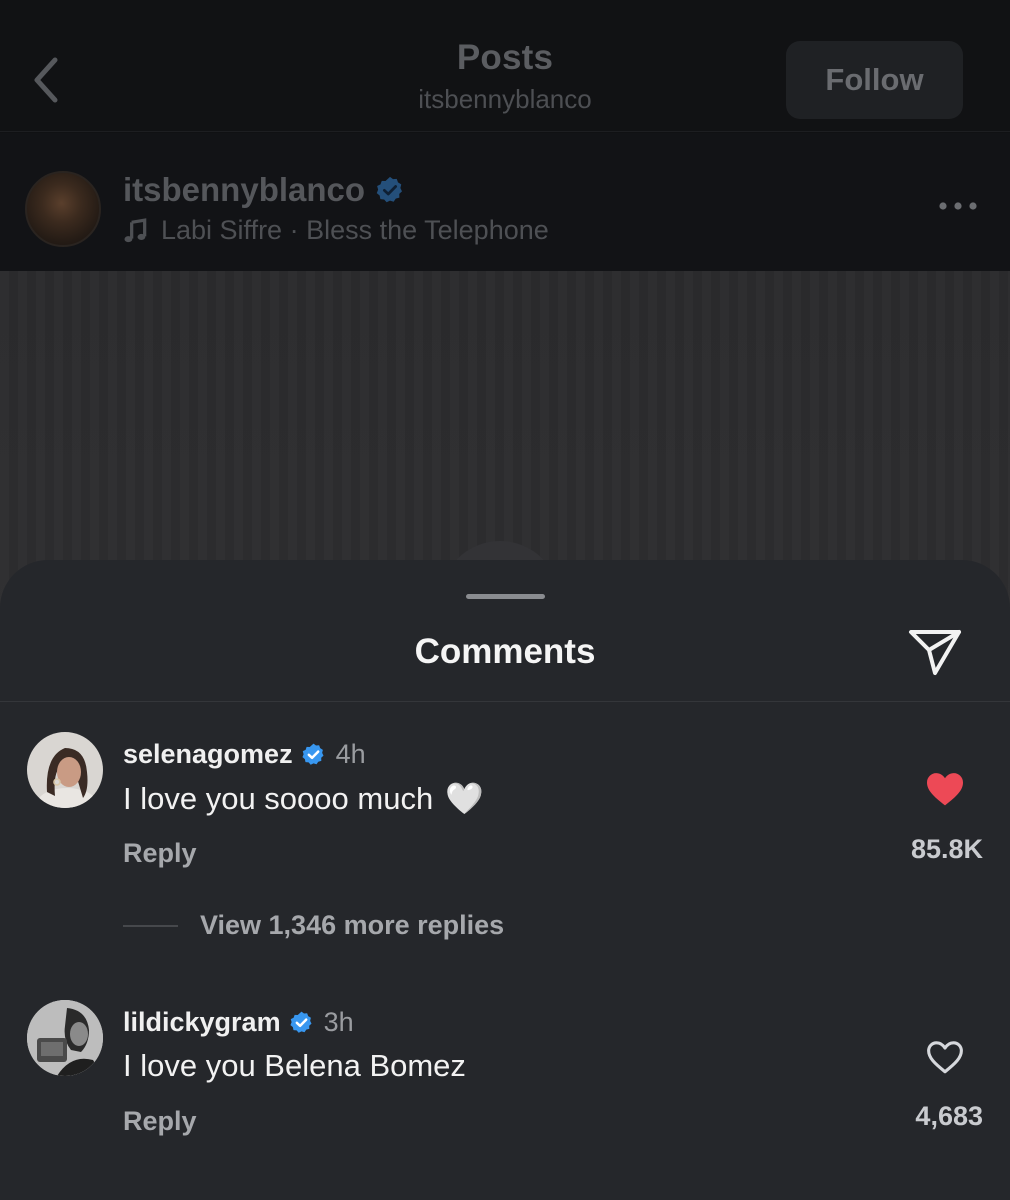 The image size is (1010, 1200). I want to click on post-music: Labi Siffre · Bless the Telephone, so click(336, 230).